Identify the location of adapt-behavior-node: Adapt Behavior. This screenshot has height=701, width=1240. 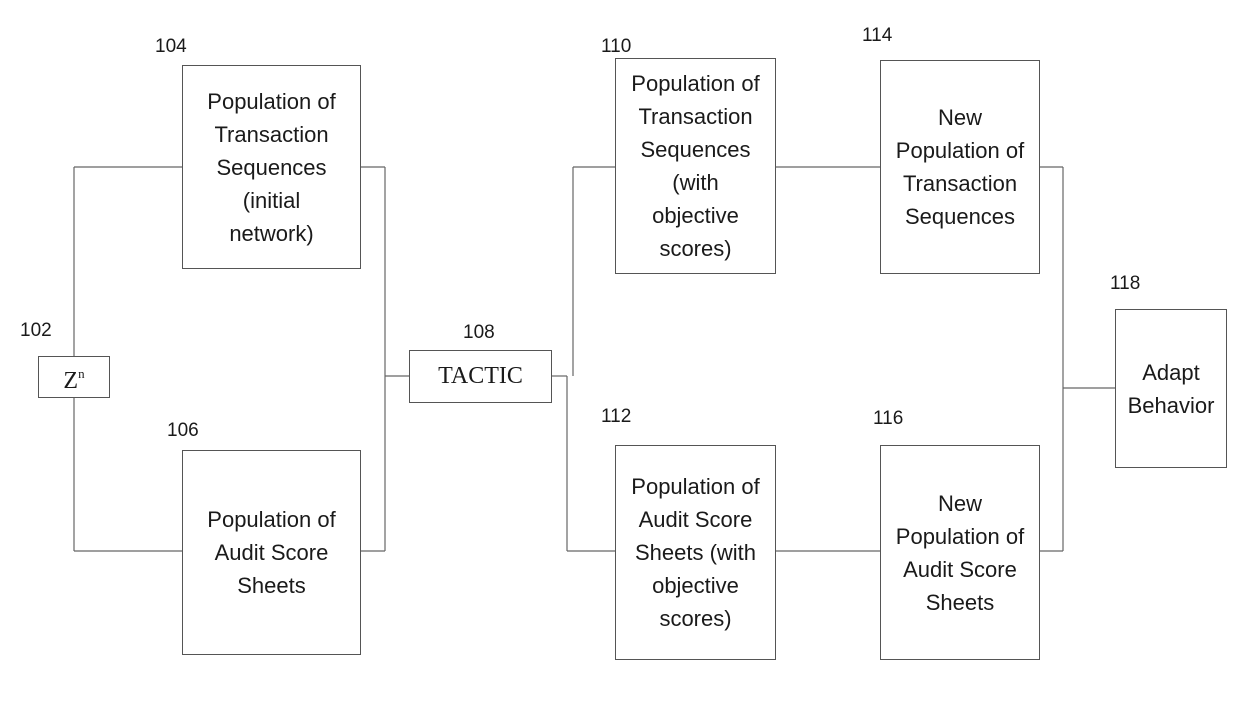
(1171, 388).